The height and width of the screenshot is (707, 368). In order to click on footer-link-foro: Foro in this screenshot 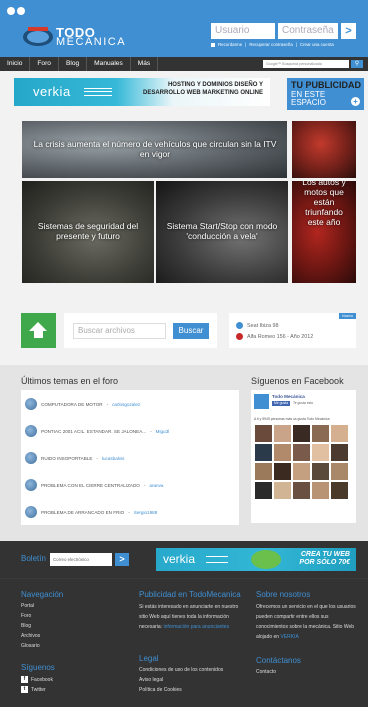, I will do `click(26, 616)`.